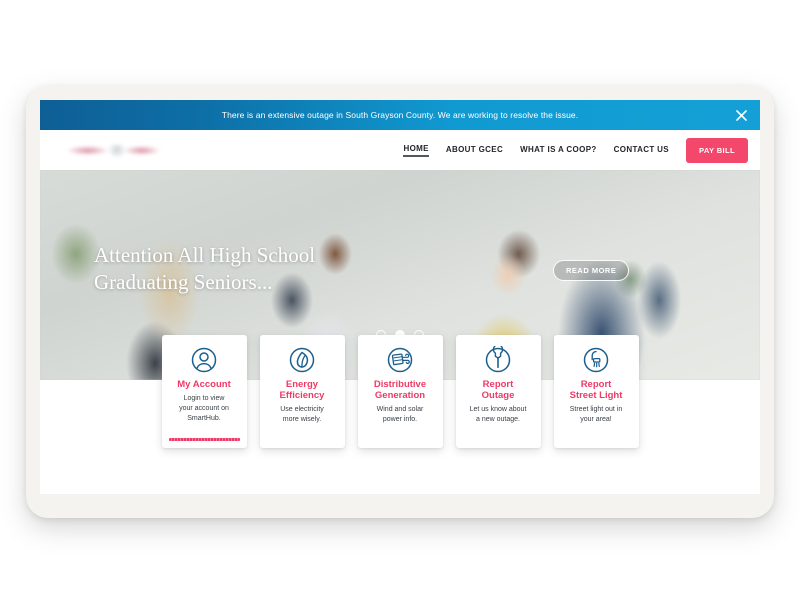 The width and height of the screenshot is (800, 600). What do you see at coordinates (717, 150) in the screenshot?
I see `pay-bill-button: PAY BILL` at bounding box center [717, 150].